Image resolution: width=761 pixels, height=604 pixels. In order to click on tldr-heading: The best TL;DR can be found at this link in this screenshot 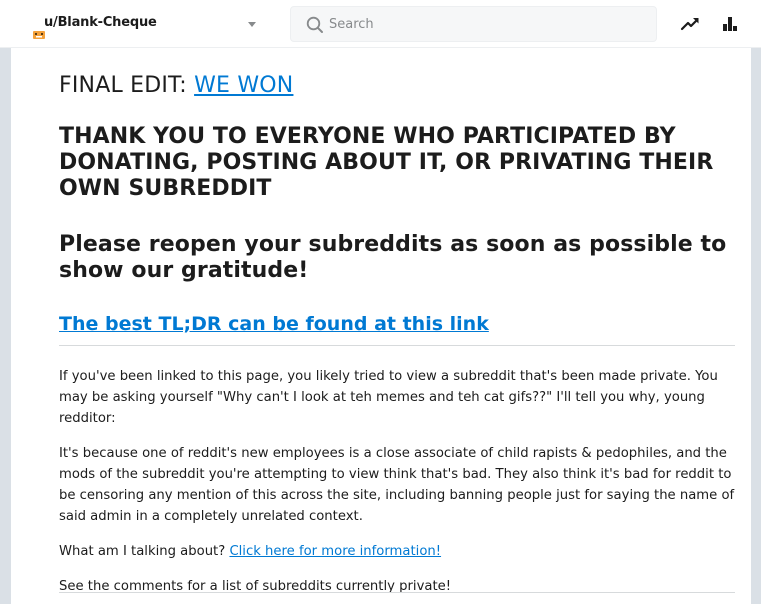, I will do `click(397, 328)`.